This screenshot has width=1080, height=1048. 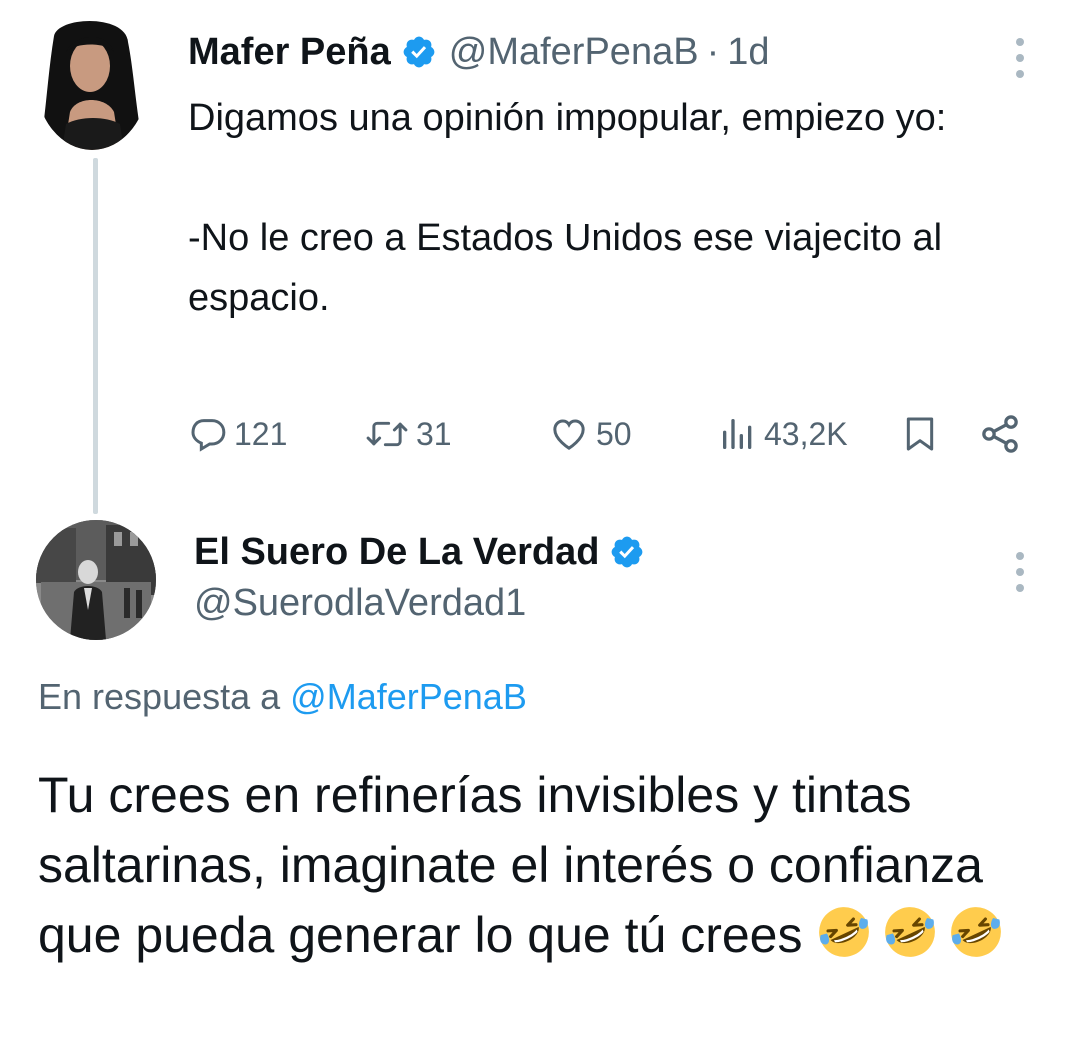 I want to click on tweet2-header: El Suero De La Verdad, so click(x=425, y=552).